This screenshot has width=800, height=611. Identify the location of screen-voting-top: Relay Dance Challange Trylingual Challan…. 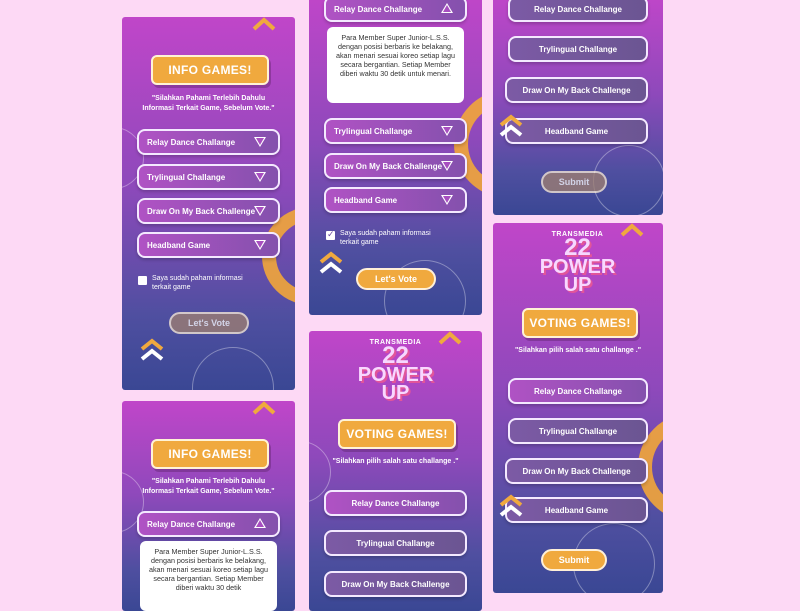
(578, 107).